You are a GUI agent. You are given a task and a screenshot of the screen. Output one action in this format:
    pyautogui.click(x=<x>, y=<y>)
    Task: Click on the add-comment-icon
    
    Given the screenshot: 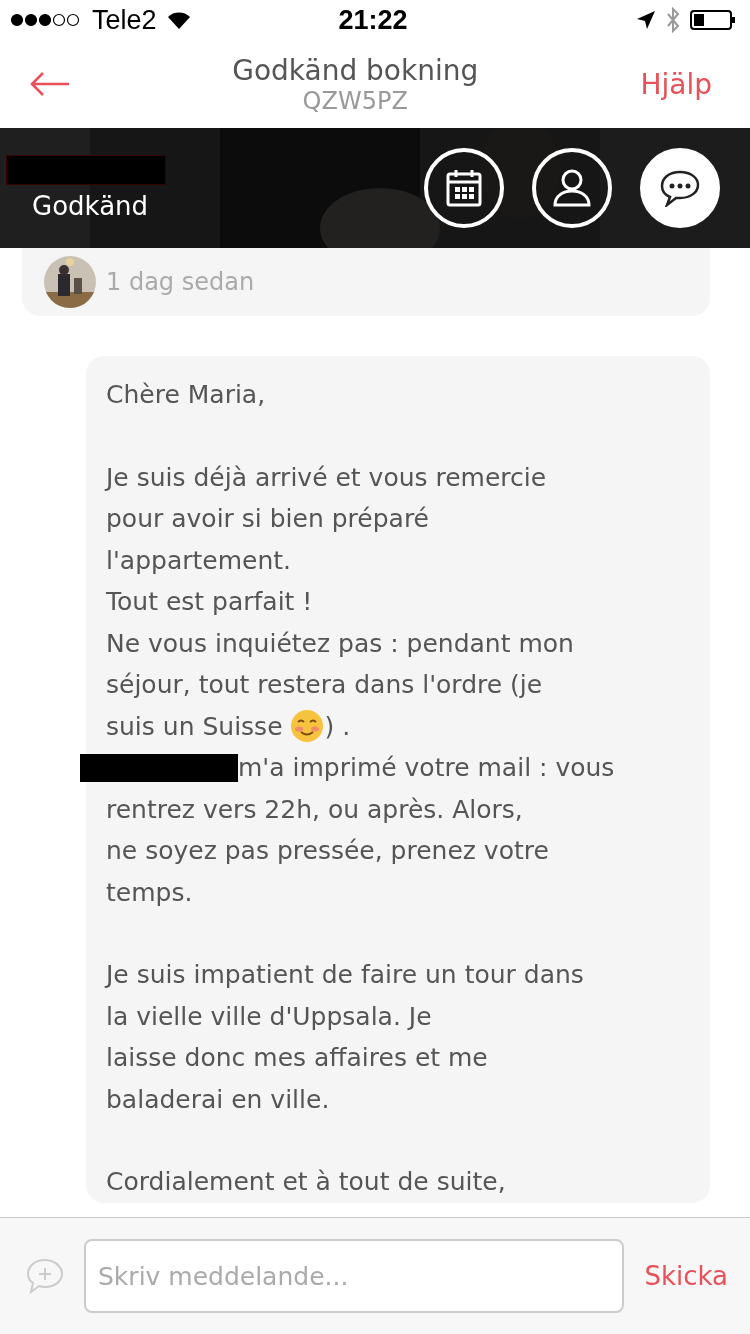 What is the action you would take?
    pyautogui.click(x=45, y=1276)
    